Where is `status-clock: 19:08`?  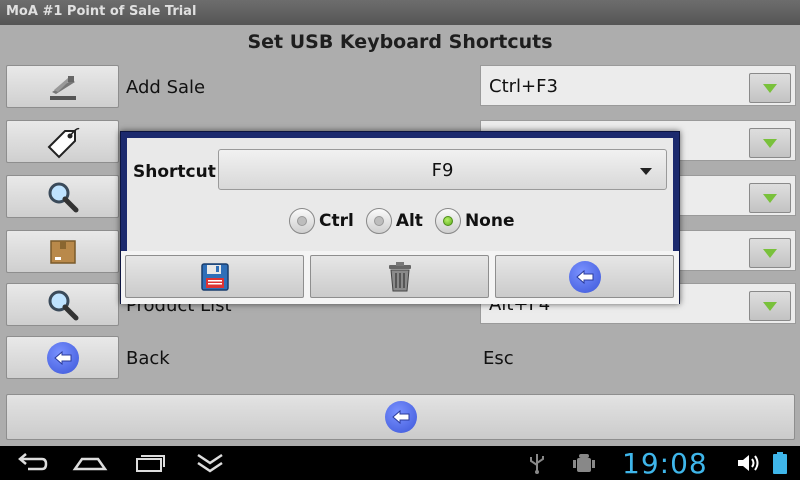 status-clock: 19:08 is located at coordinates (665, 463).